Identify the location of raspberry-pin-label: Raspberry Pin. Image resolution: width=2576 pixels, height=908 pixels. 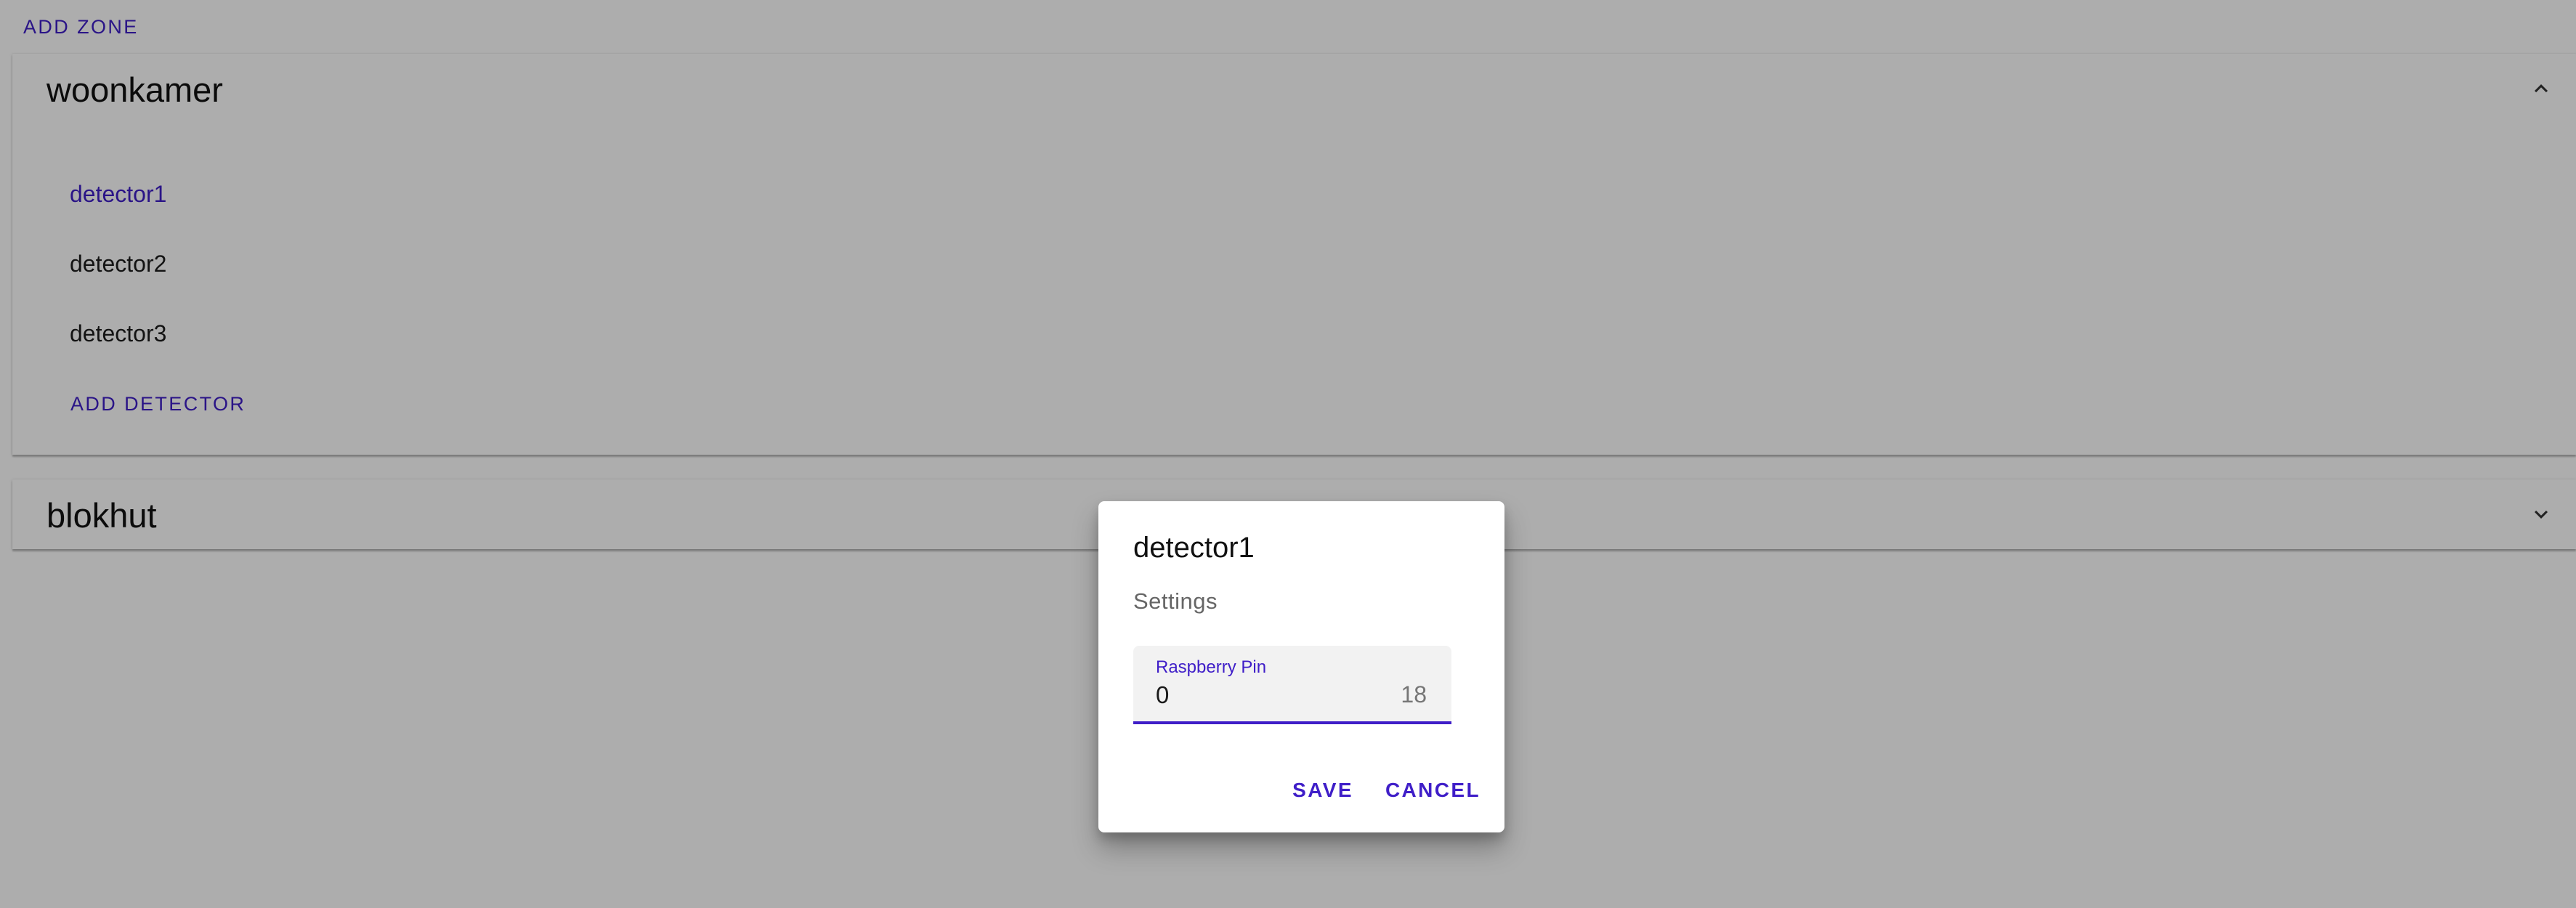
(1211, 667).